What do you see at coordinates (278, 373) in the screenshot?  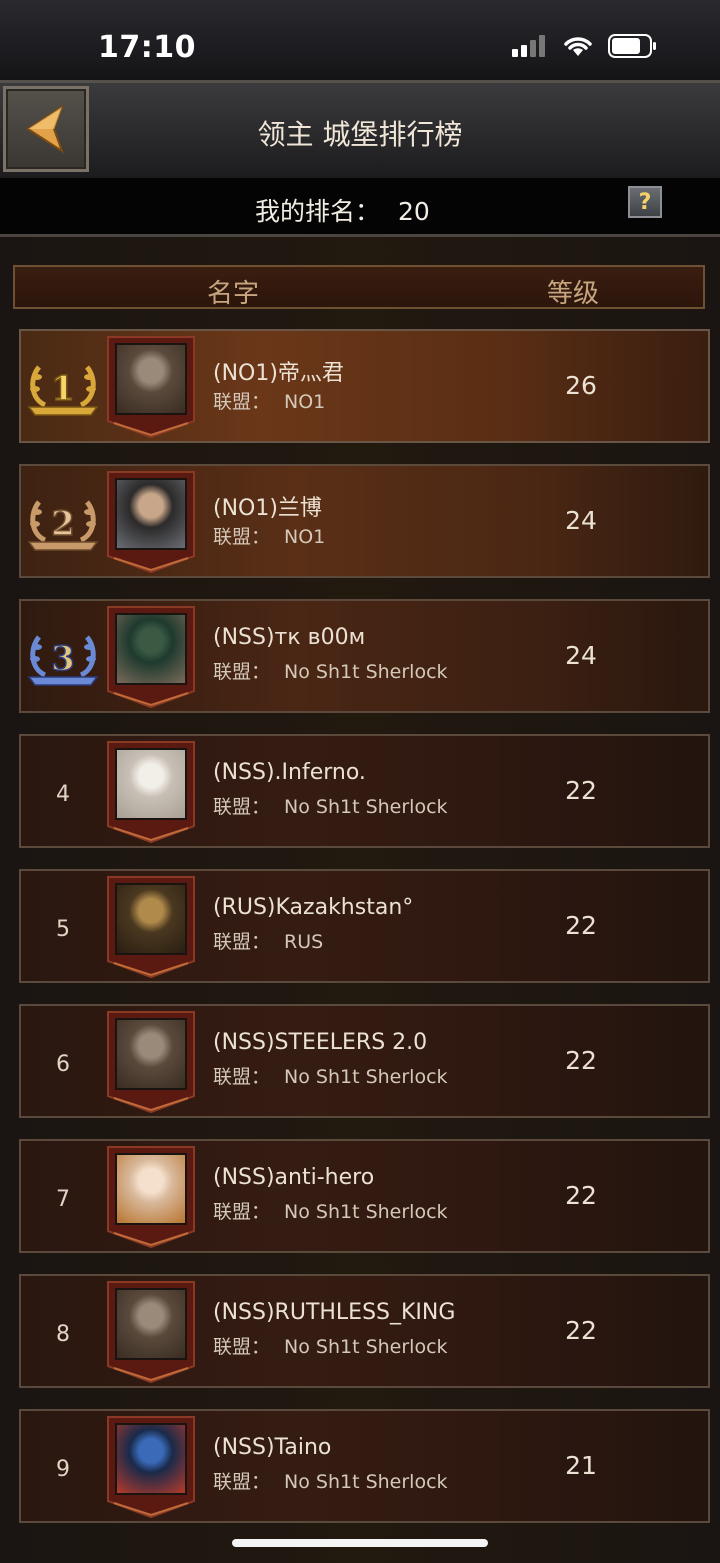 I see `player-name: (NO1)帝灬君` at bounding box center [278, 373].